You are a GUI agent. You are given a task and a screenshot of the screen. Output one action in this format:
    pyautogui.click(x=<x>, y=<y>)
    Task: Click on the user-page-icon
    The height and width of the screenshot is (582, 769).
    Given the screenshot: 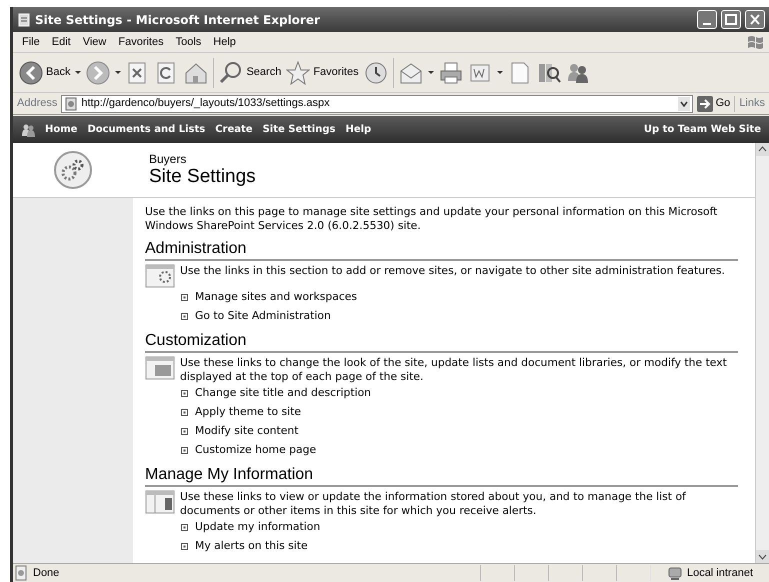 What is the action you would take?
    pyautogui.click(x=160, y=502)
    